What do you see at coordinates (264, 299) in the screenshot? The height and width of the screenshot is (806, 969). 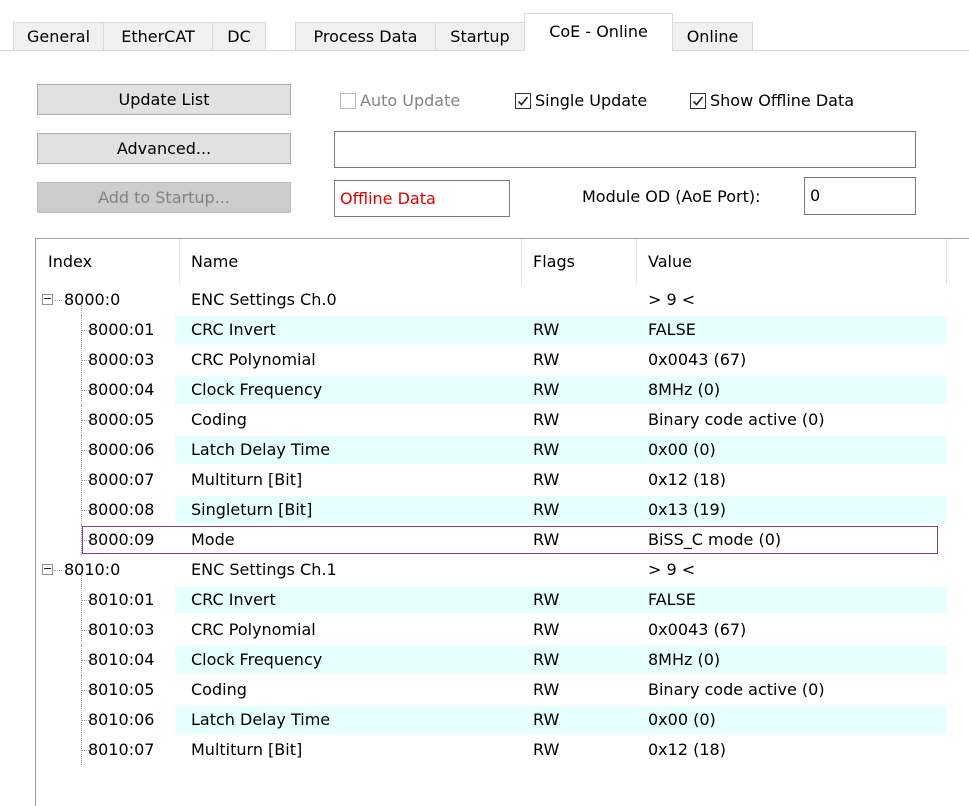 I see `cell-name: ENC Settings Ch.0` at bounding box center [264, 299].